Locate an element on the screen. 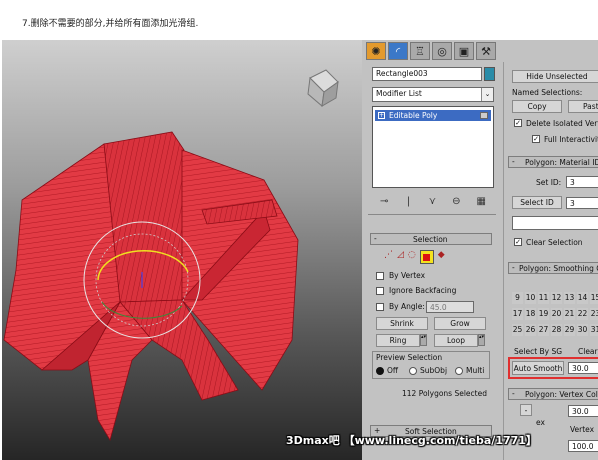 This screenshot has height=460, width=598. stack-toolbar: ⊸ ❘ ⋎ ⊖ ▦ is located at coordinates (433, 201).